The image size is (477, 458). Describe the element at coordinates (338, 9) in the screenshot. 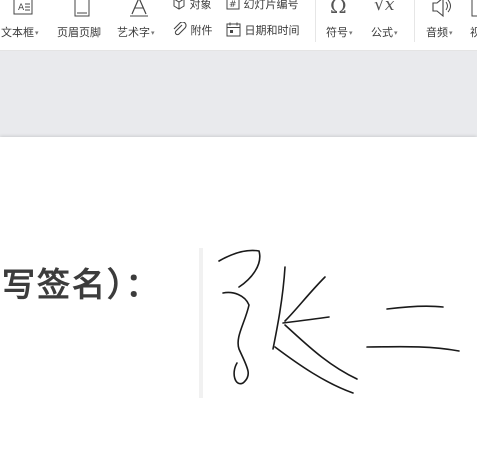

I see `omega-icon: Ω` at that location.